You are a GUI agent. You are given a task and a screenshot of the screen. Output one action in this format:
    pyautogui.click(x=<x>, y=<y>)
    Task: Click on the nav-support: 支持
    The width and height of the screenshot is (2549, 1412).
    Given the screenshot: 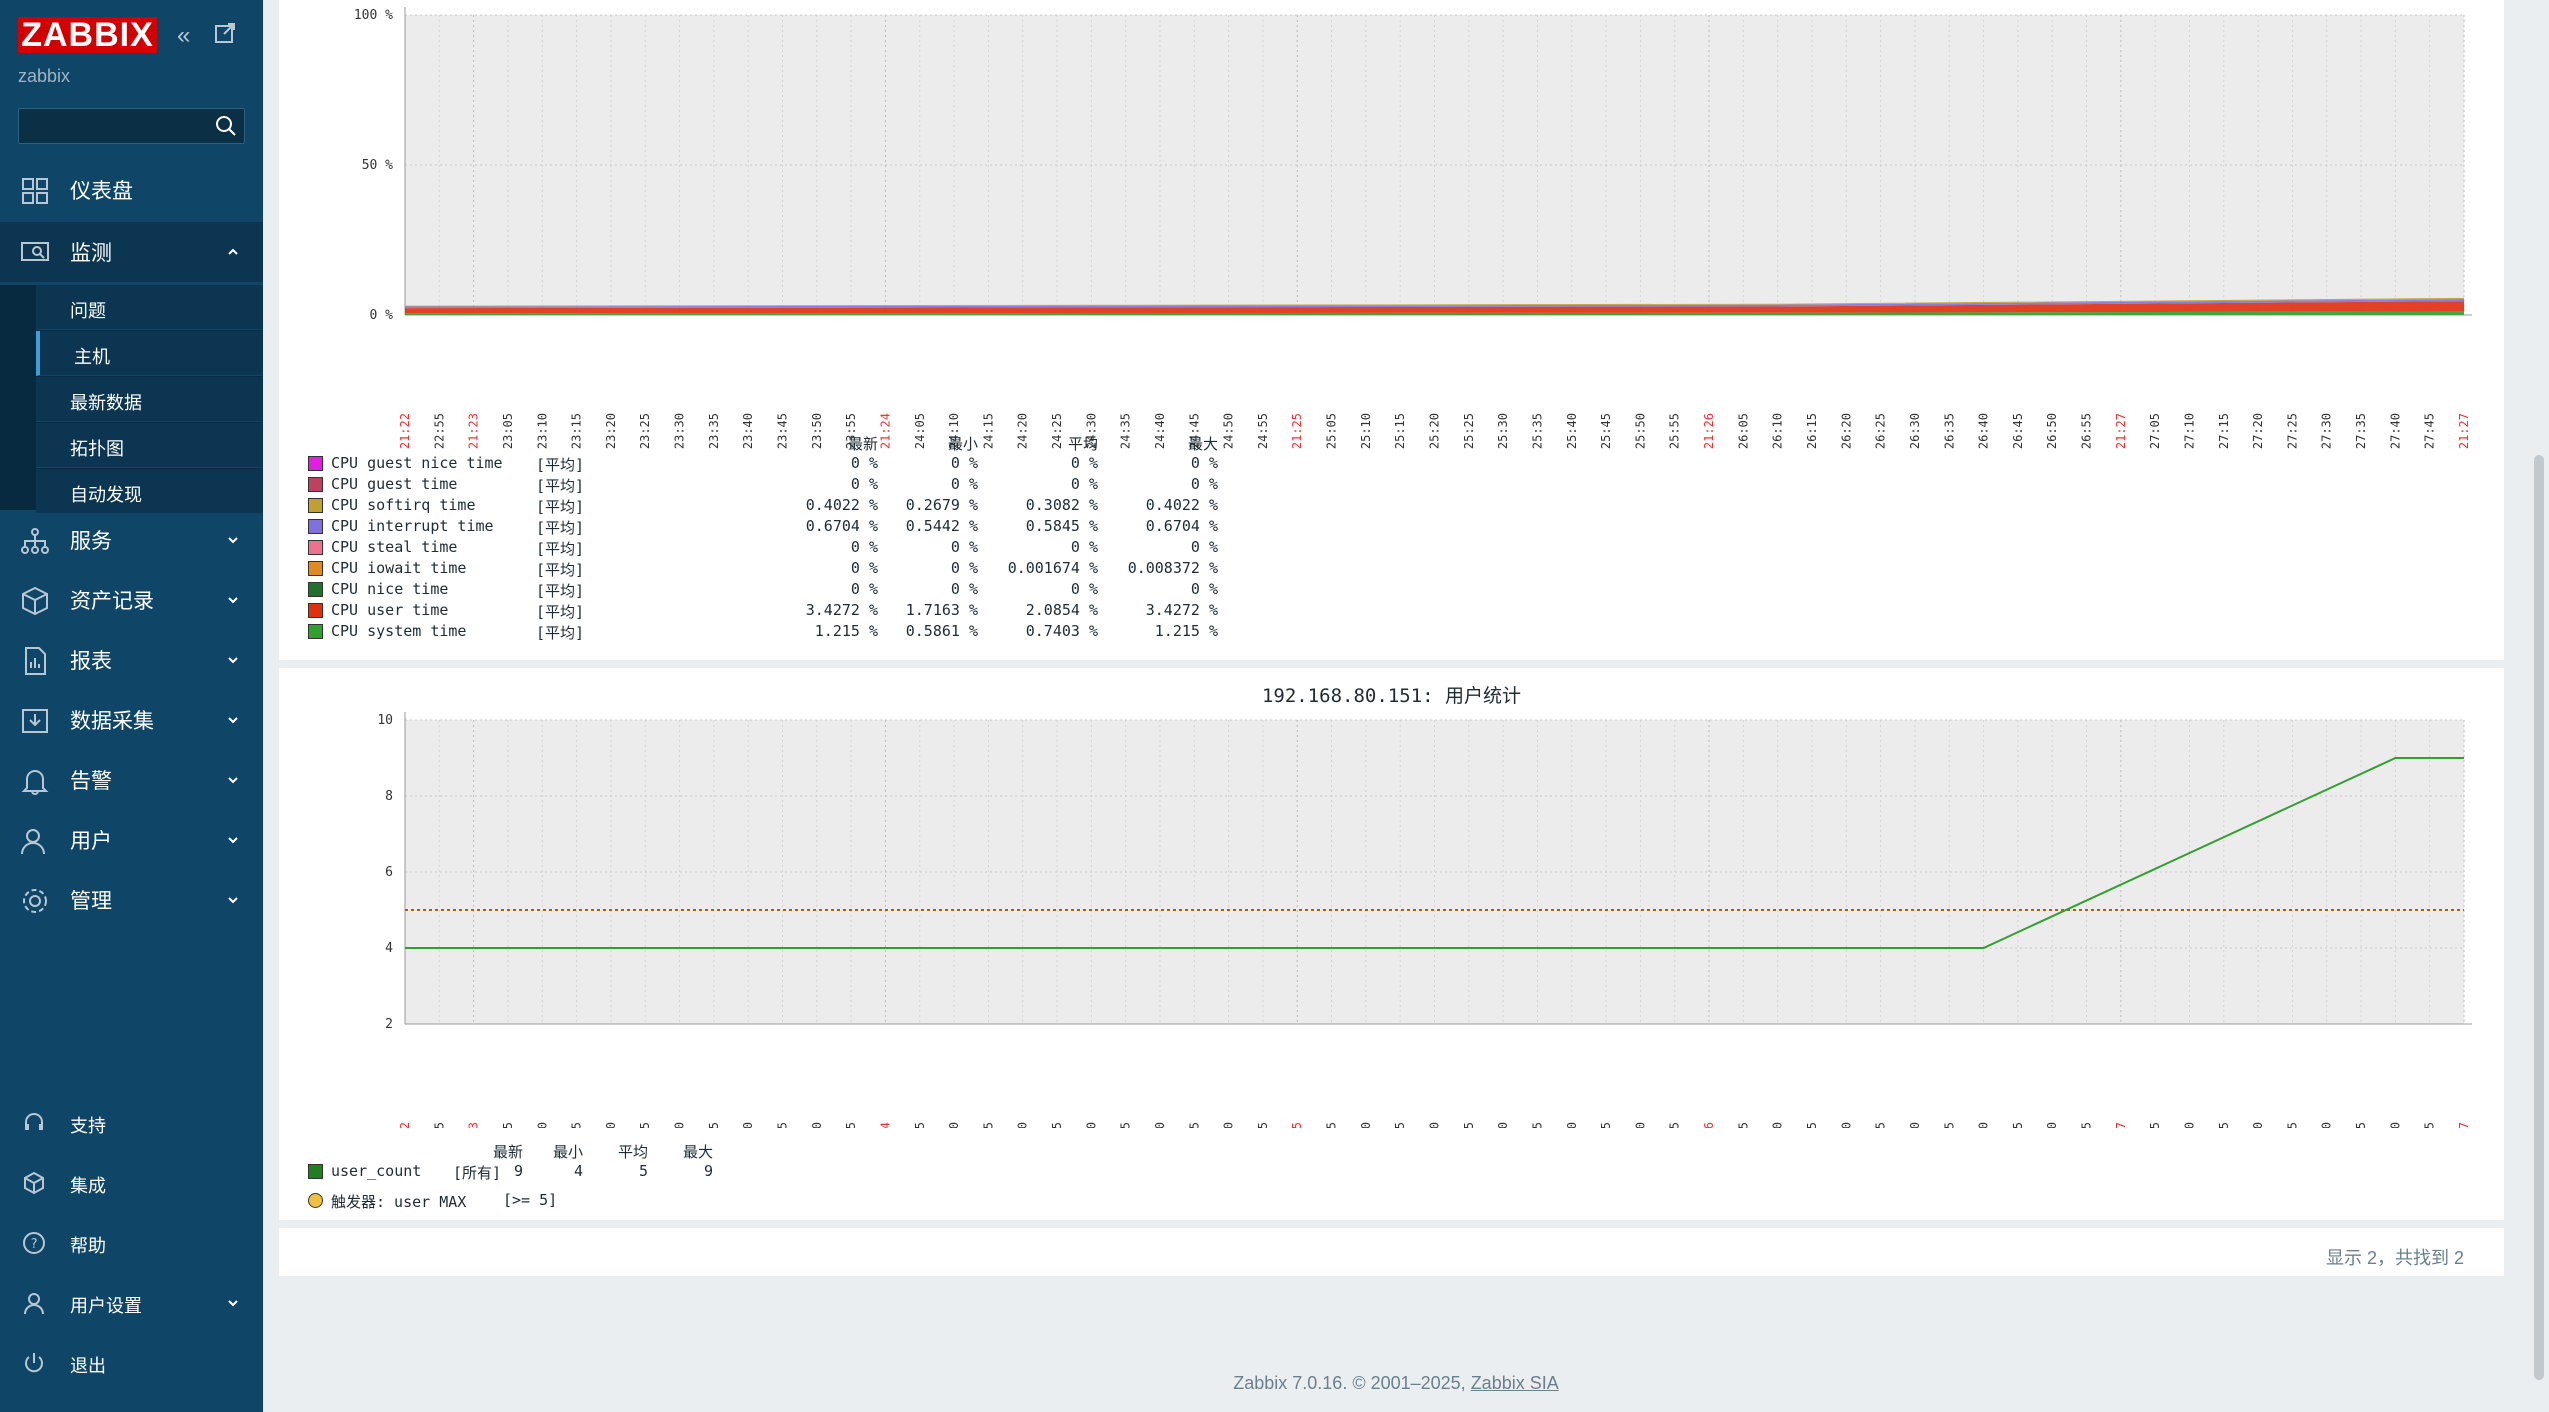 What is the action you would take?
    pyautogui.click(x=131, y=1123)
    